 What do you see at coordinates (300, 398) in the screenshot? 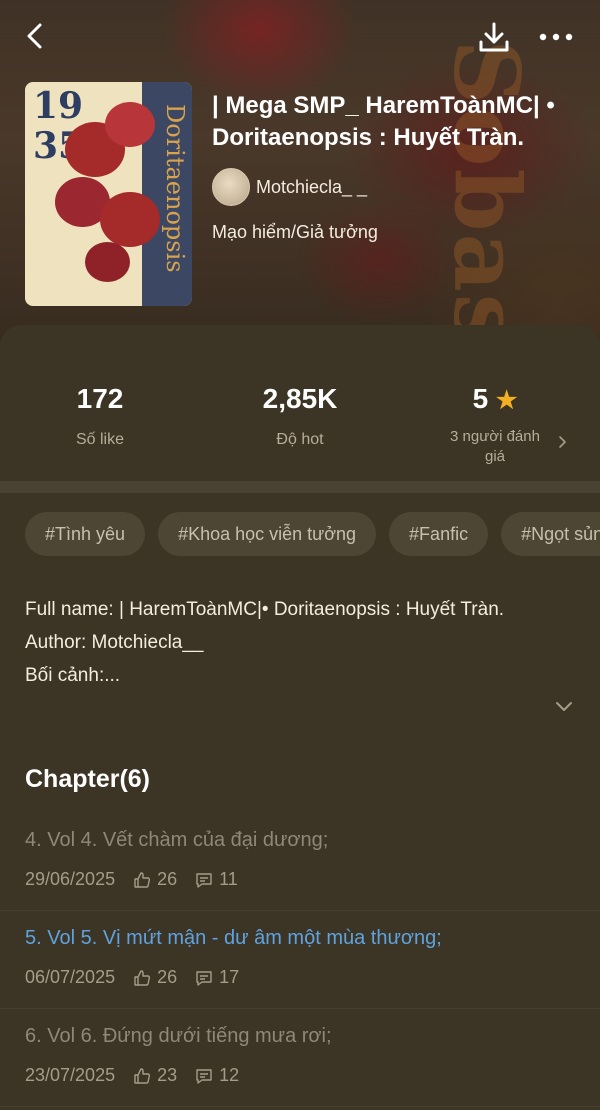
I see `hot-value: 2,85K` at bounding box center [300, 398].